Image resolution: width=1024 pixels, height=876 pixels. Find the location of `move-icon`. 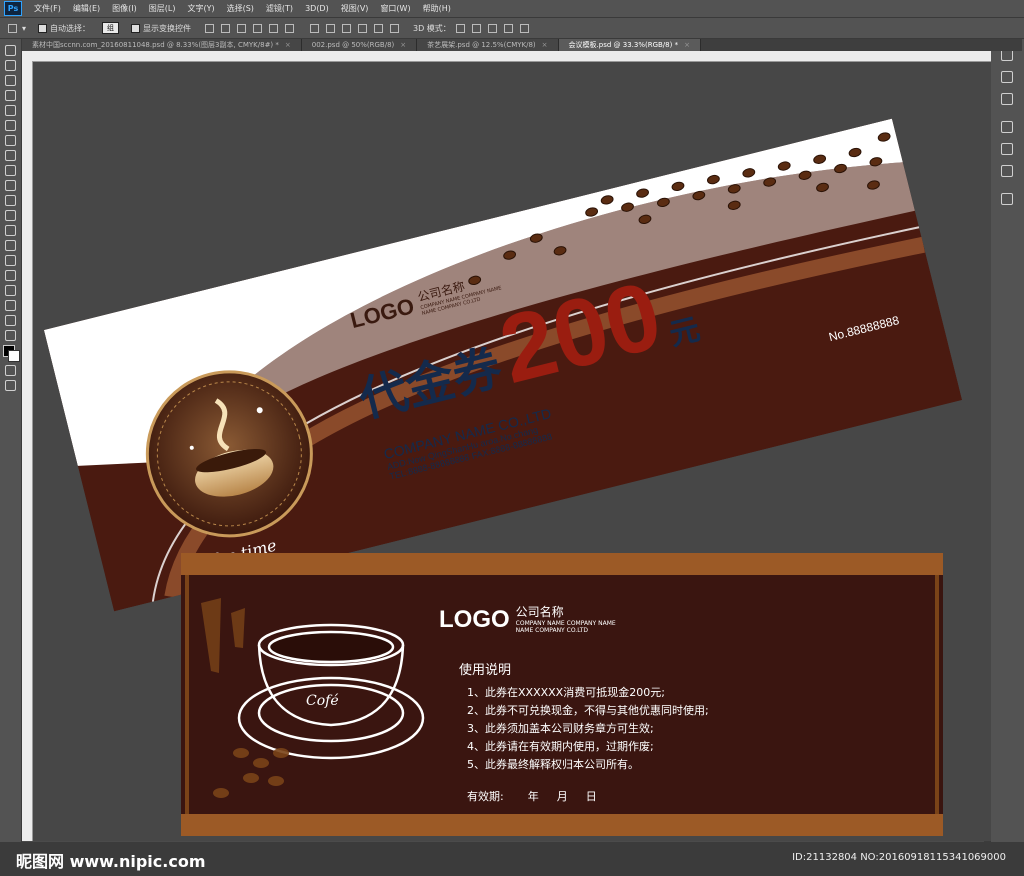

move-icon is located at coordinates (12, 28).